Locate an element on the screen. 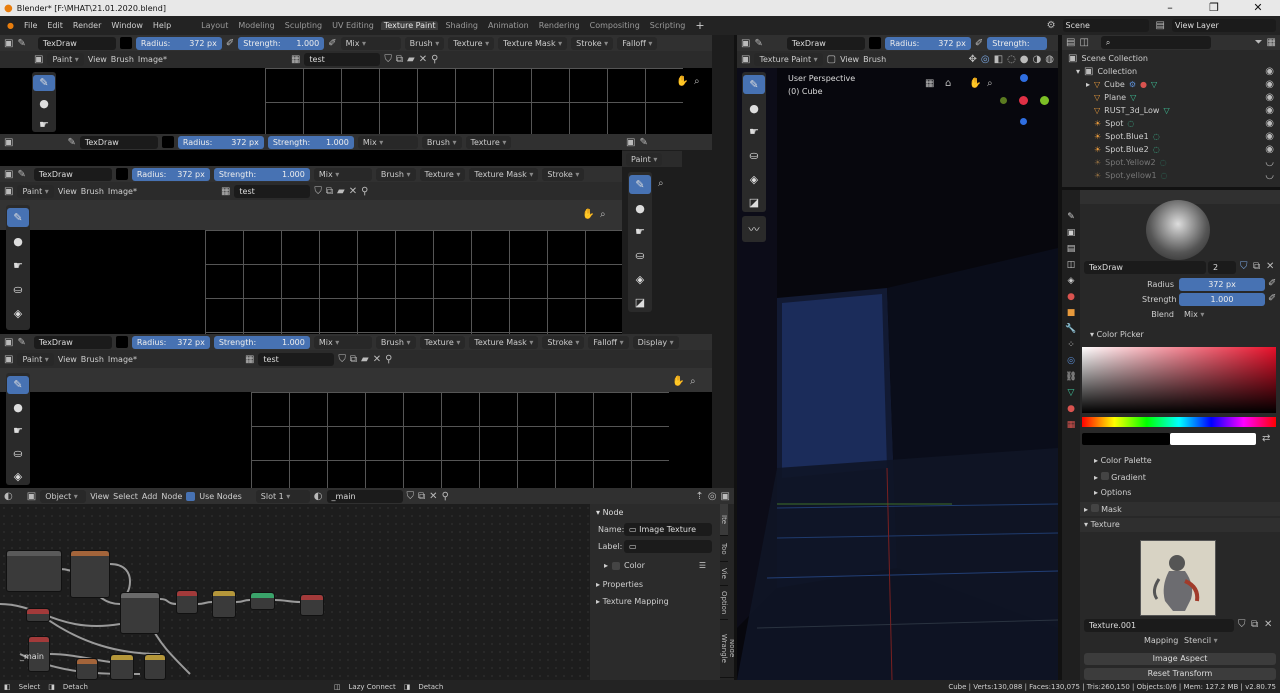  smear-tool-icon: ☛ is located at coordinates (754, 131).